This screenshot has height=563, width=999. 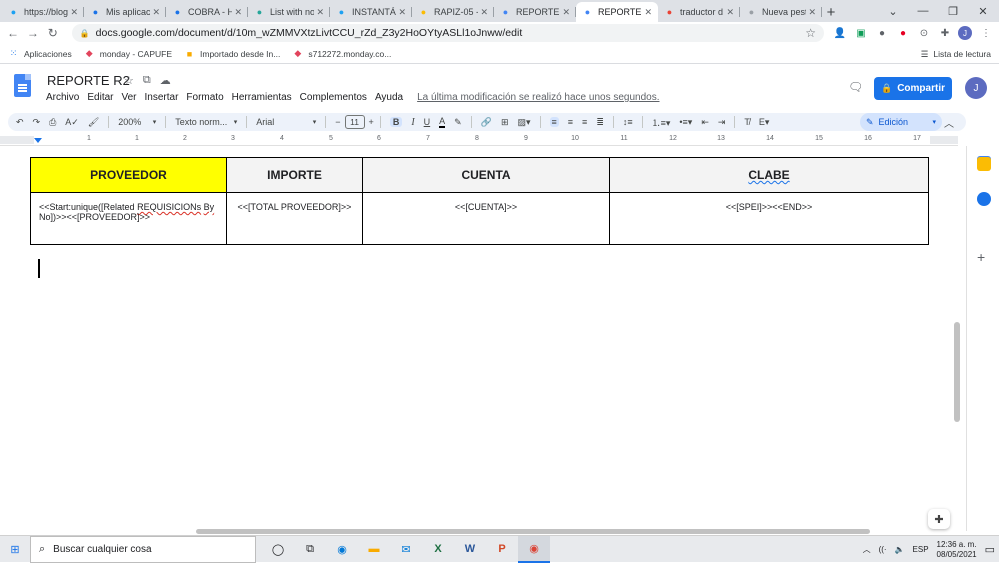 What do you see at coordinates (505, 122) in the screenshot?
I see `add-comment-icon: ⊞` at bounding box center [505, 122].